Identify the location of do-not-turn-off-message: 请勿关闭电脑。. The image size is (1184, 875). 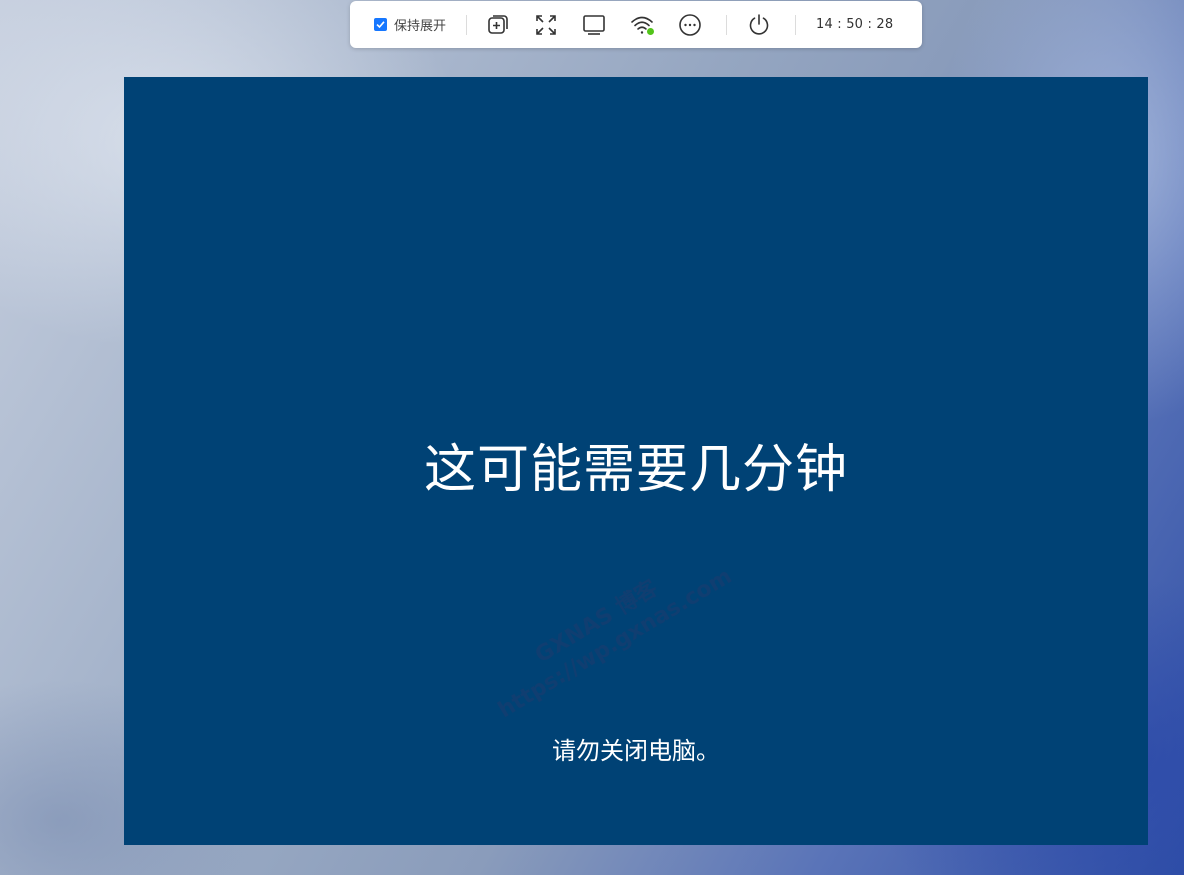
(636, 751).